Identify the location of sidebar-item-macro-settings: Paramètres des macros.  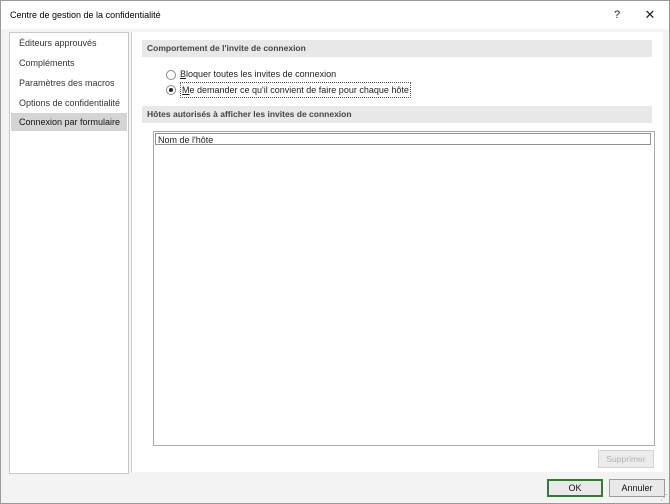
(69, 83).